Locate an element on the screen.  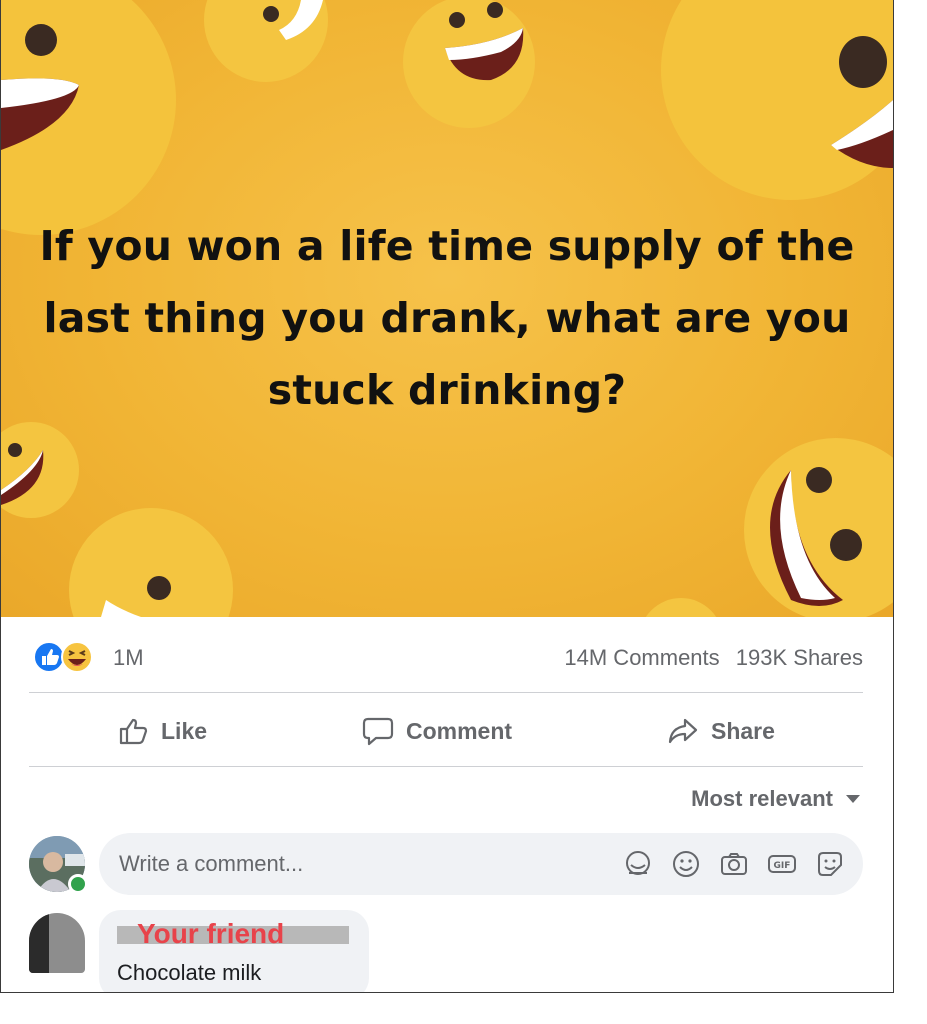
reaction-icons is located at coordinates (65, 657).